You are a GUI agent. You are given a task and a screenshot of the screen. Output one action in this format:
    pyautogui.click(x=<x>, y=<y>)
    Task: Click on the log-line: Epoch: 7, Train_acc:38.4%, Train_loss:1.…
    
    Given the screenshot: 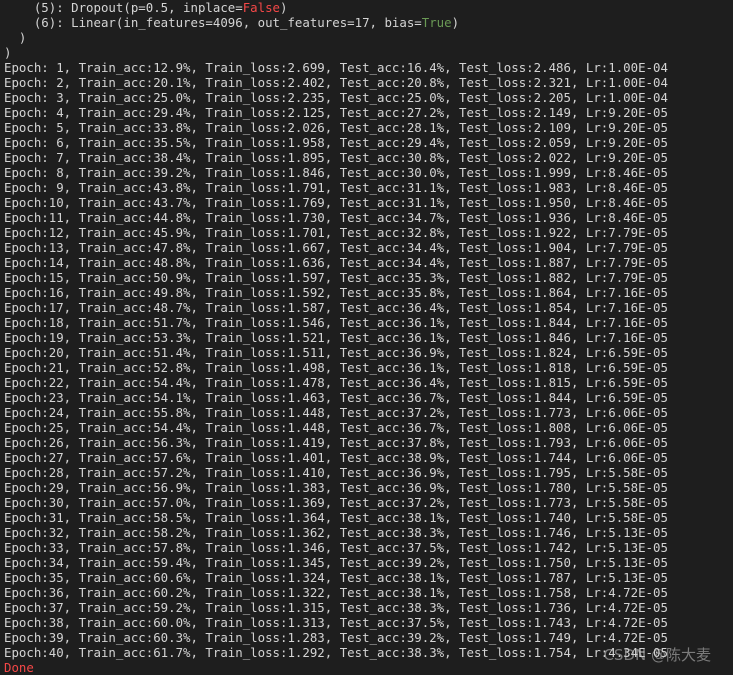 What is the action you would take?
    pyautogui.click(x=336, y=157)
    